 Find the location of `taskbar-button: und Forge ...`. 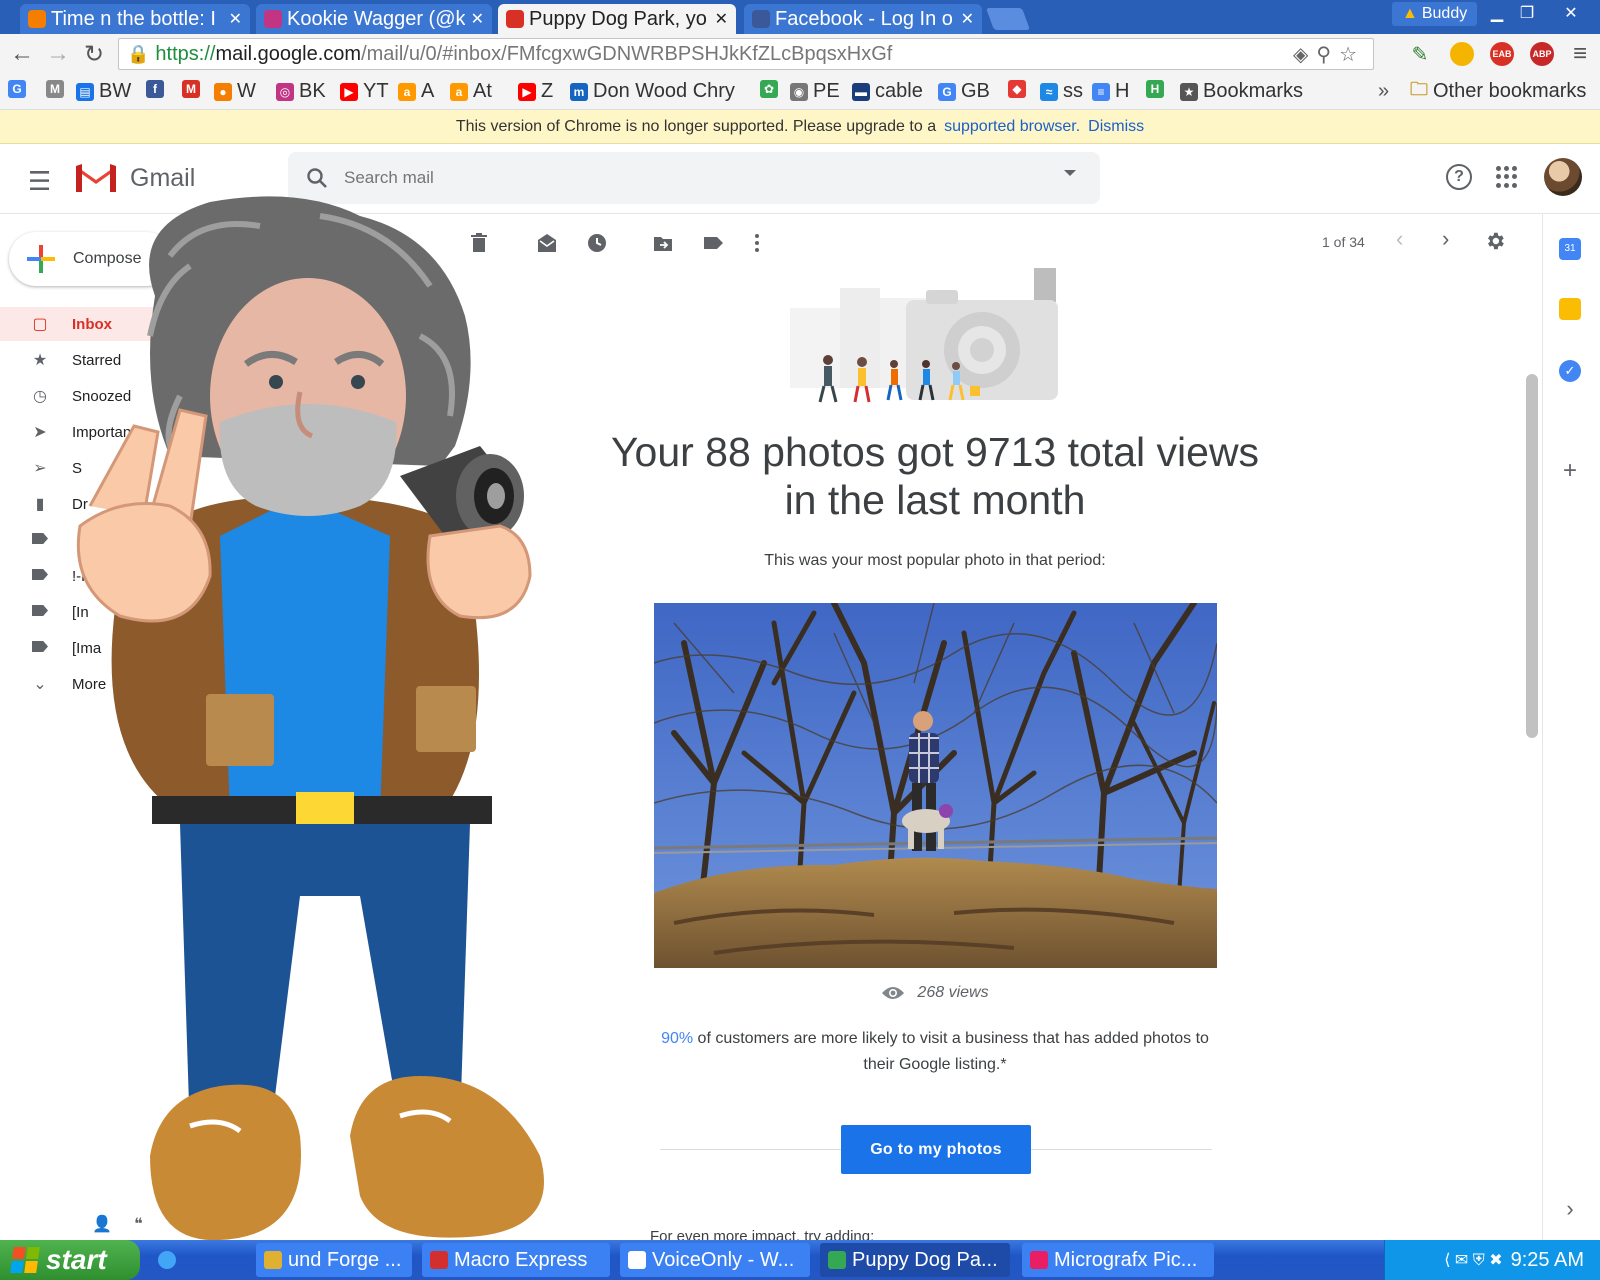

taskbar-button: und Forge ... is located at coordinates (334, 1260).